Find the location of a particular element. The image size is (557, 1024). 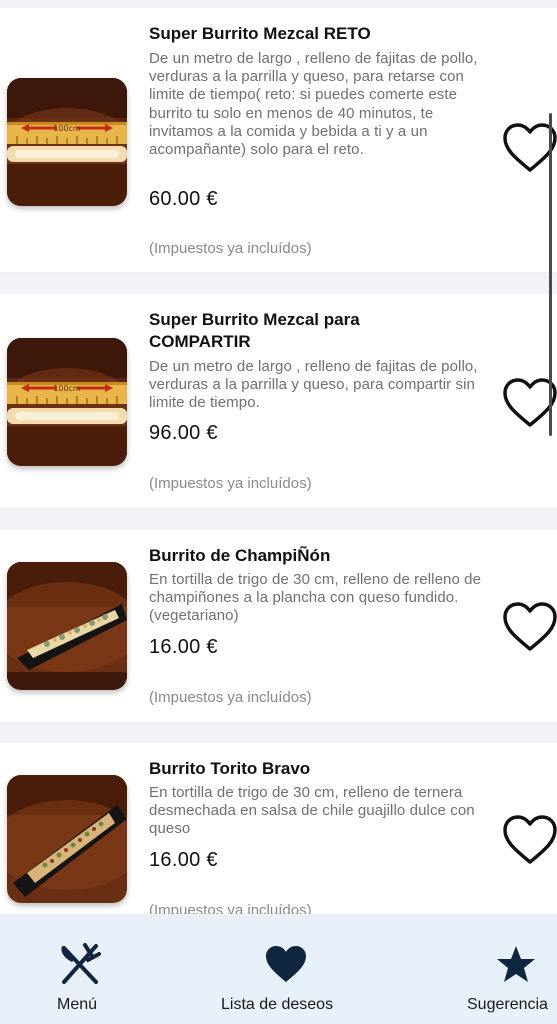

fork-knife-icon is located at coordinates (81, 963).